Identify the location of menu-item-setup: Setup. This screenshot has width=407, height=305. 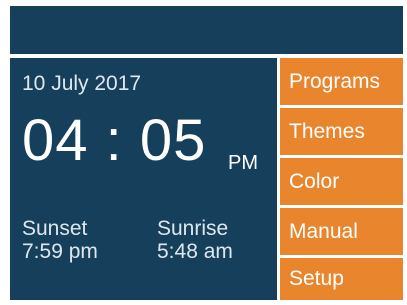
(341, 279).